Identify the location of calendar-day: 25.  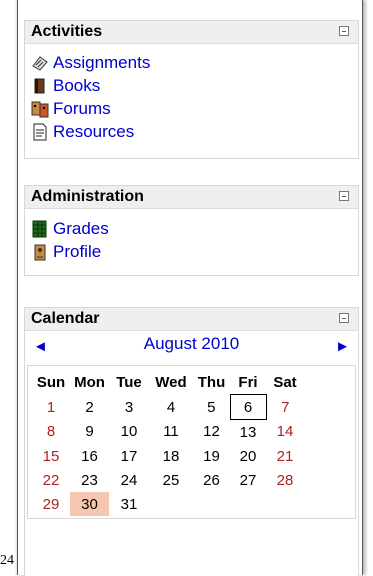
(171, 480).